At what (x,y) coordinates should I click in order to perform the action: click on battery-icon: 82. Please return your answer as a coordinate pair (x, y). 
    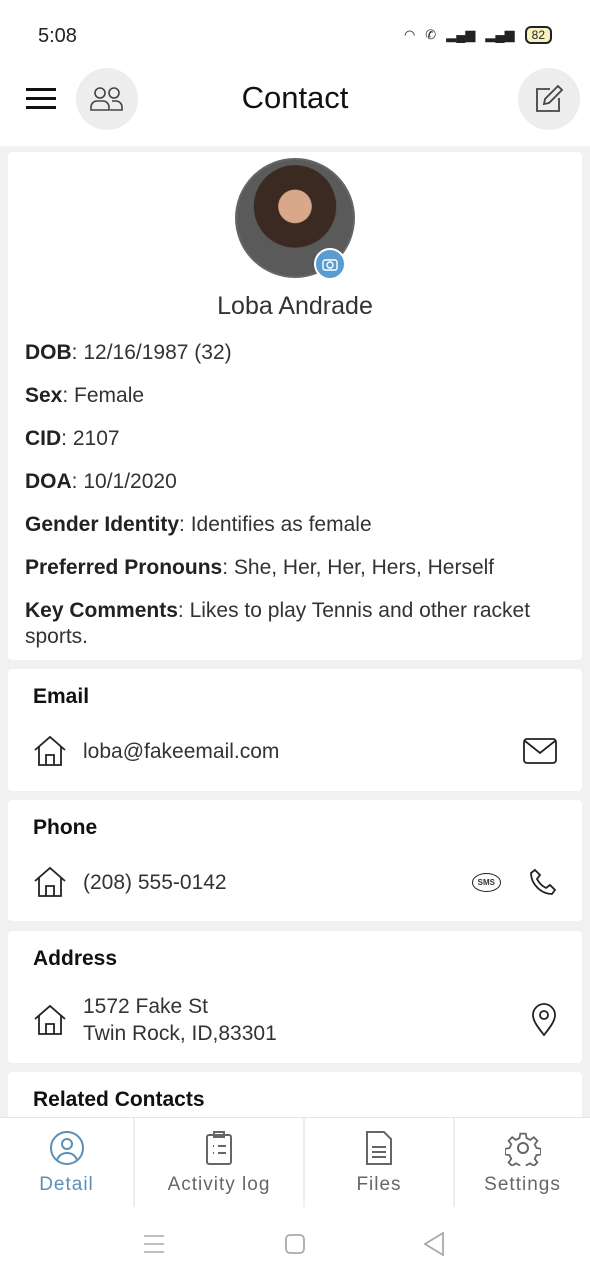
    Looking at the image, I should click on (538, 35).